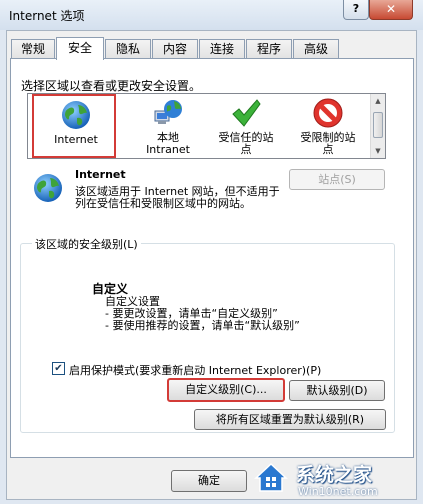  What do you see at coordinates (316, 49) in the screenshot?
I see `tab-advanced: 高级` at bounding box center [316, 49].